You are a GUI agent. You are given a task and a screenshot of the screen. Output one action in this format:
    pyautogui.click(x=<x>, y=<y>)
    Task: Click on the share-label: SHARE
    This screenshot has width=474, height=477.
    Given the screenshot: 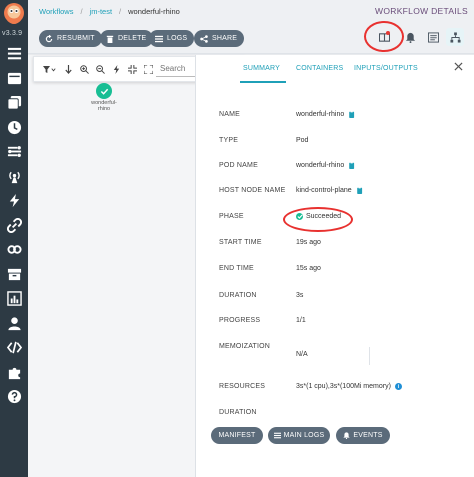 What is the action you would take?
    pyautogui.click(x=225, y=38)
    